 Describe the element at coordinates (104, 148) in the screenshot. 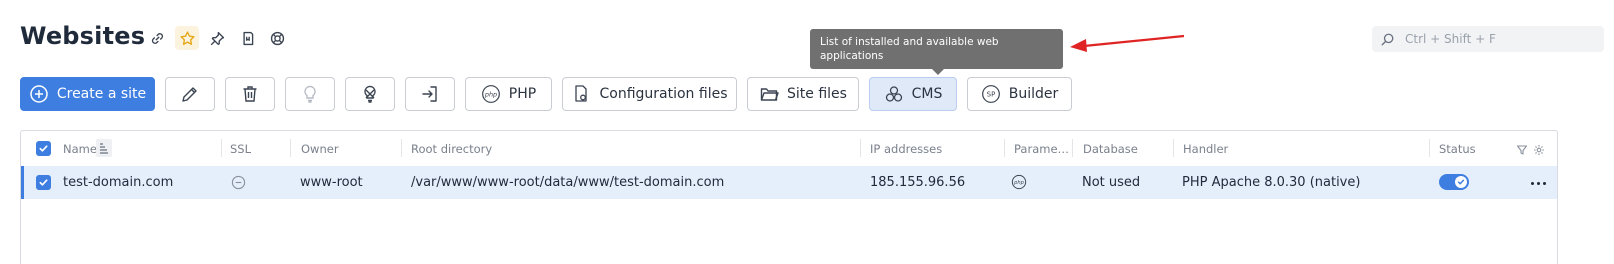

I see `sort-icon` at that location.